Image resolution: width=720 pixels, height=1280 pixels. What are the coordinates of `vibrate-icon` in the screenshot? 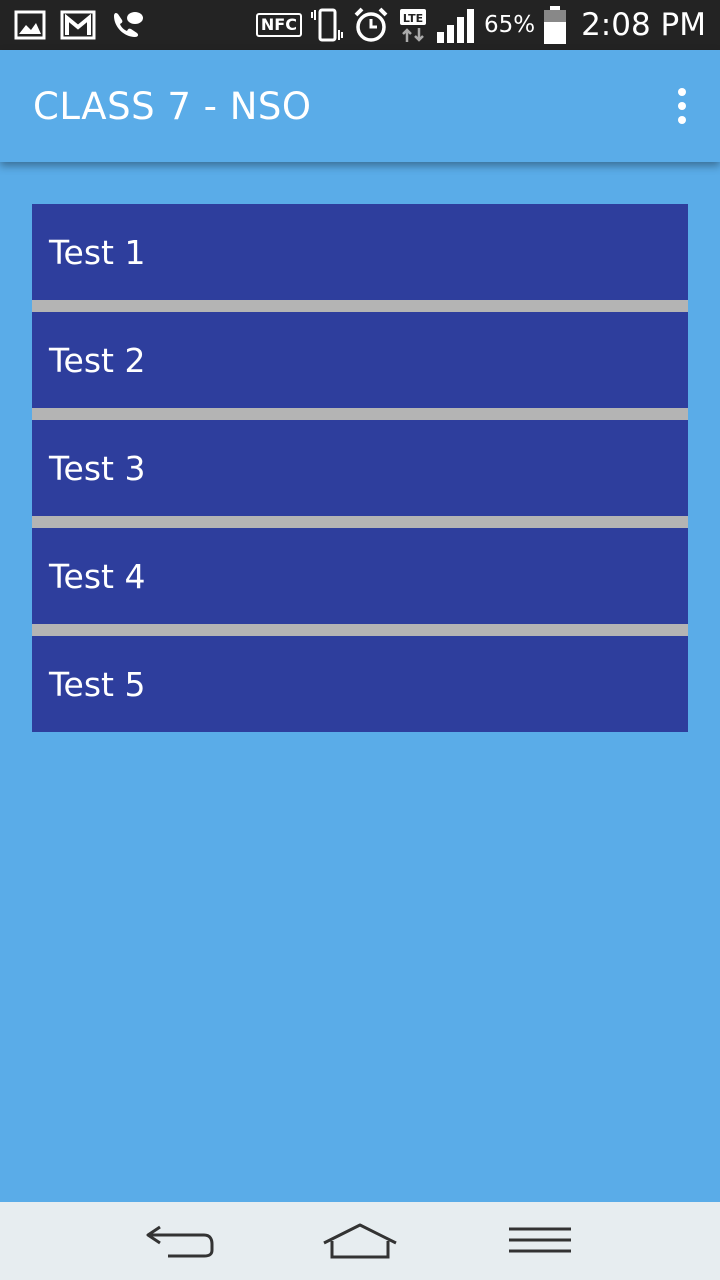 It's located at (327, 25).